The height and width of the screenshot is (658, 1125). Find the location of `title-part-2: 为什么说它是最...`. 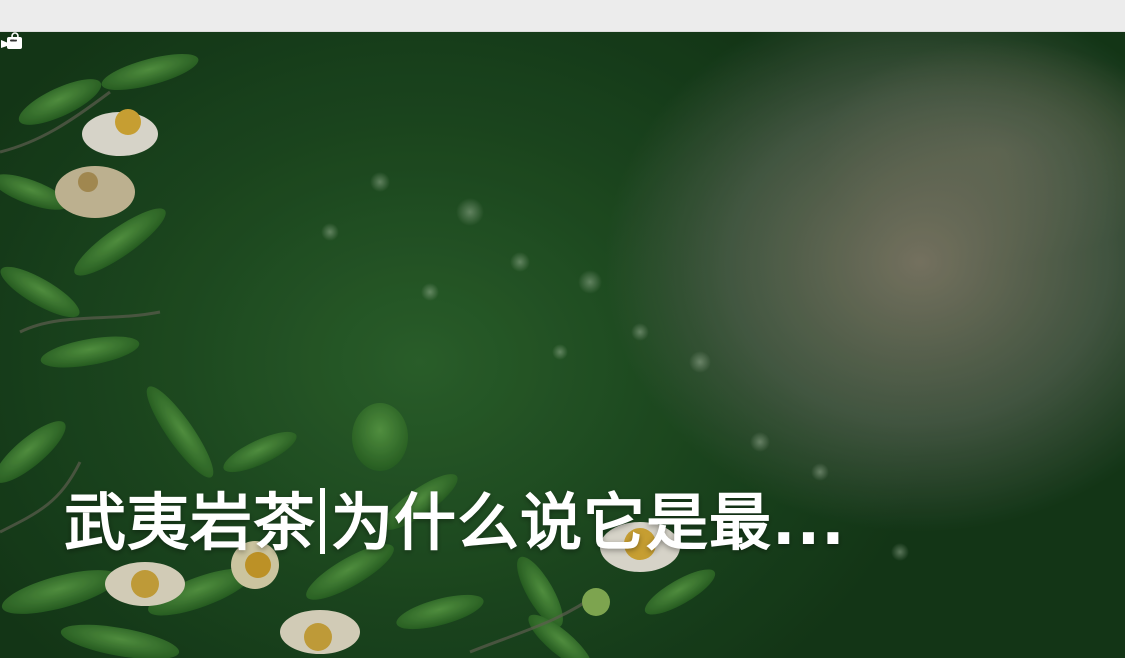

title-part-2: 为什么说它是最... is located at coordinates (588, 522).